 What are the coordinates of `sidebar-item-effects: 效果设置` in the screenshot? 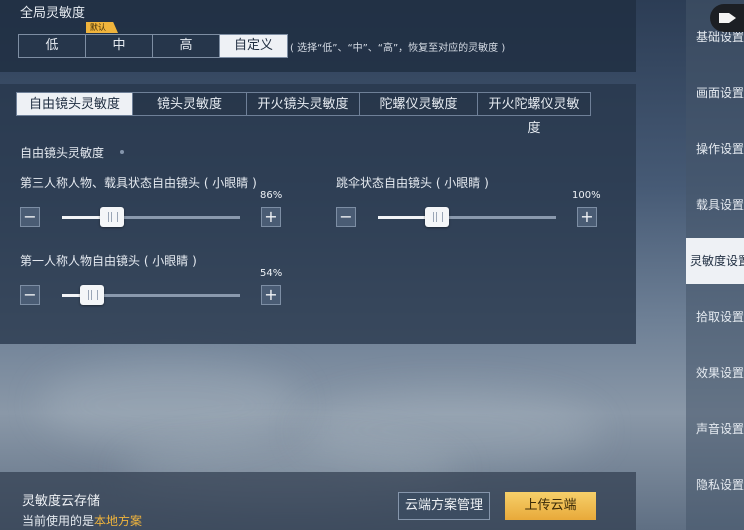 It's located at (715, 373).